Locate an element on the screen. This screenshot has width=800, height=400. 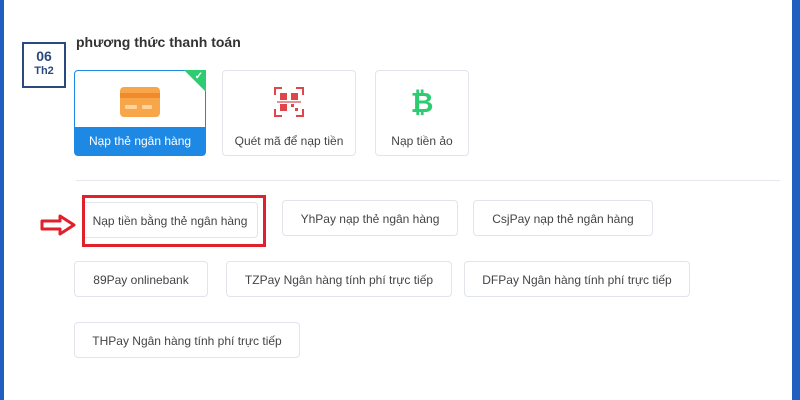
method-label: Quét mã để nạp tiền is located at coordinates (289, 141).